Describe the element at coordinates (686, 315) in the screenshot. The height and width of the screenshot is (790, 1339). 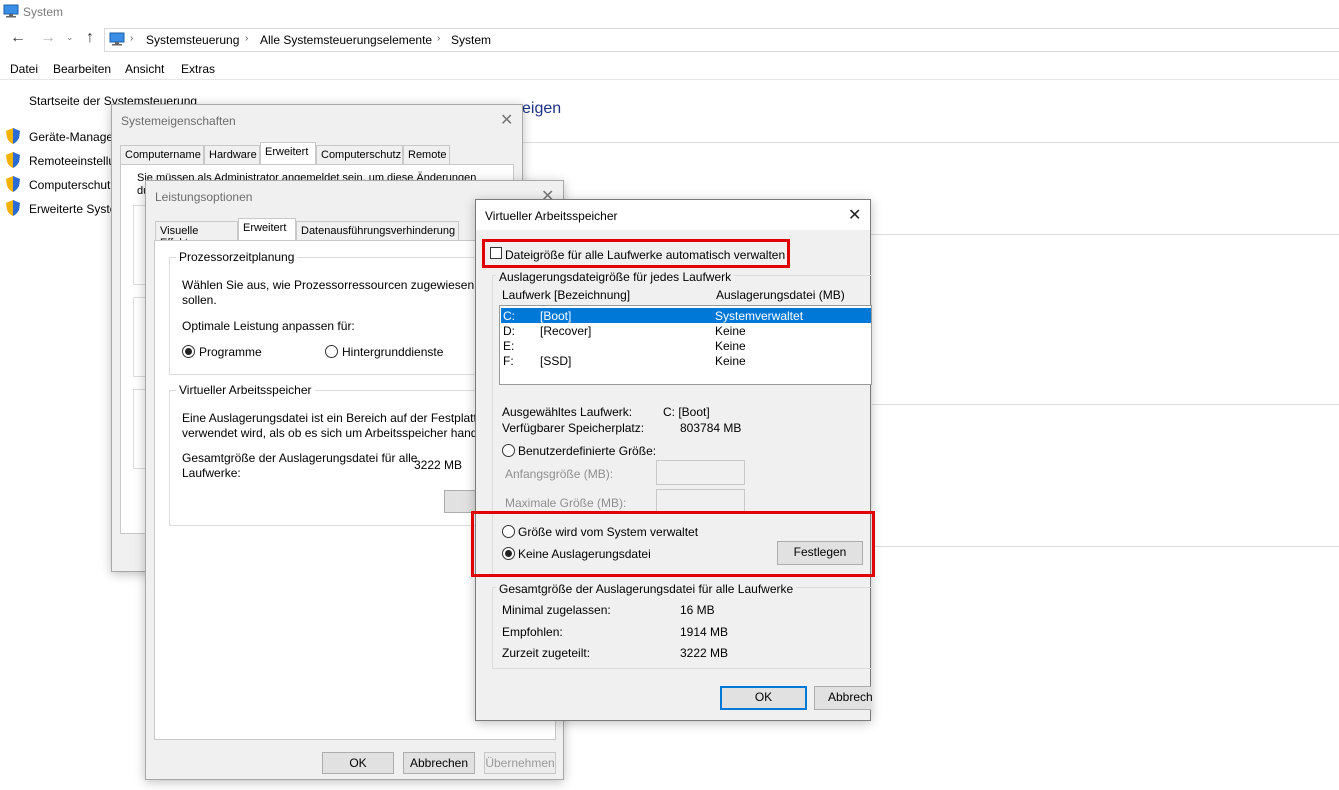
I see `table-row: C: [Boot] Systemverwaltet` at that location.